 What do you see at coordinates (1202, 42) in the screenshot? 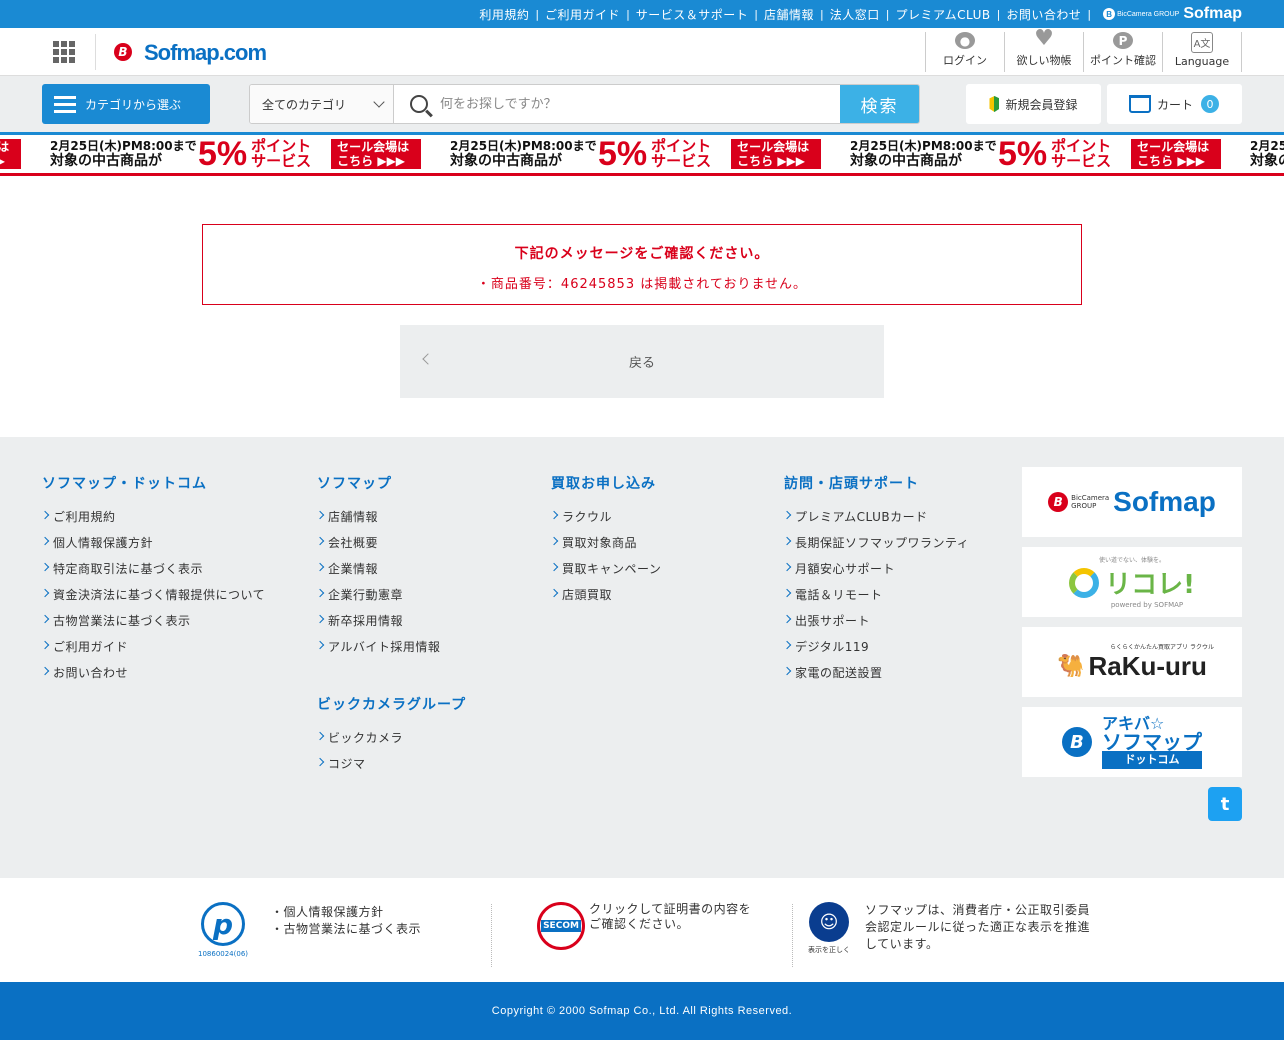
I see `language-icon: A文` at bounding box center [1202, 42].